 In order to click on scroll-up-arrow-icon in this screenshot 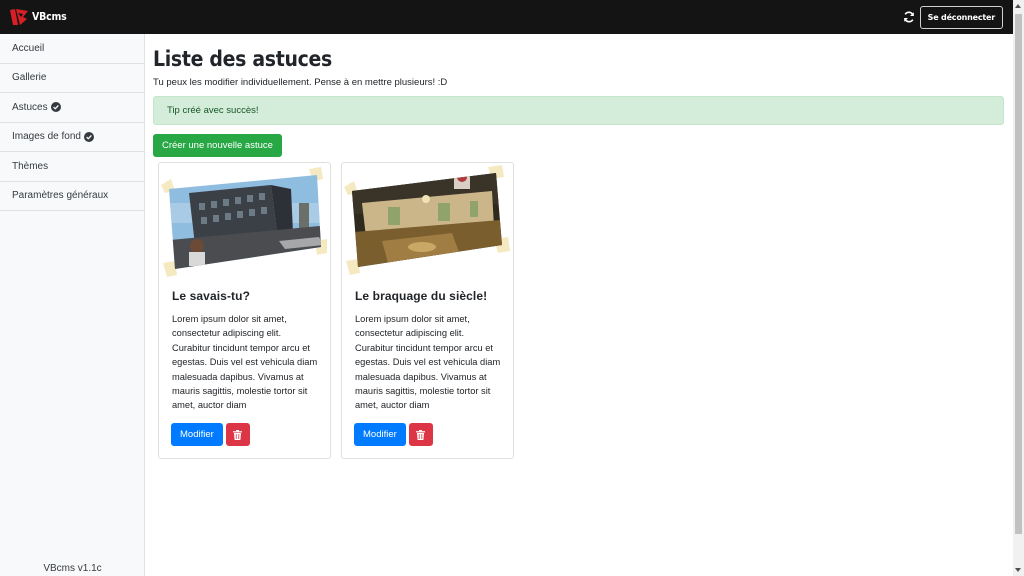, I will do `click(1018, 6)`.